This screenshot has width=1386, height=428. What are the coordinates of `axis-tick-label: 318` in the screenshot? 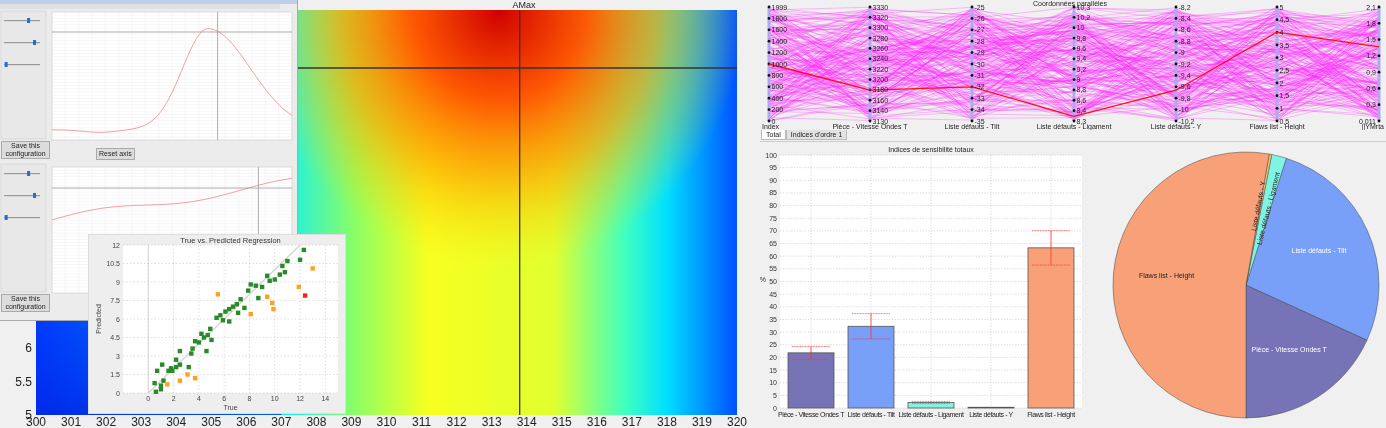 It's located at (666, 421).